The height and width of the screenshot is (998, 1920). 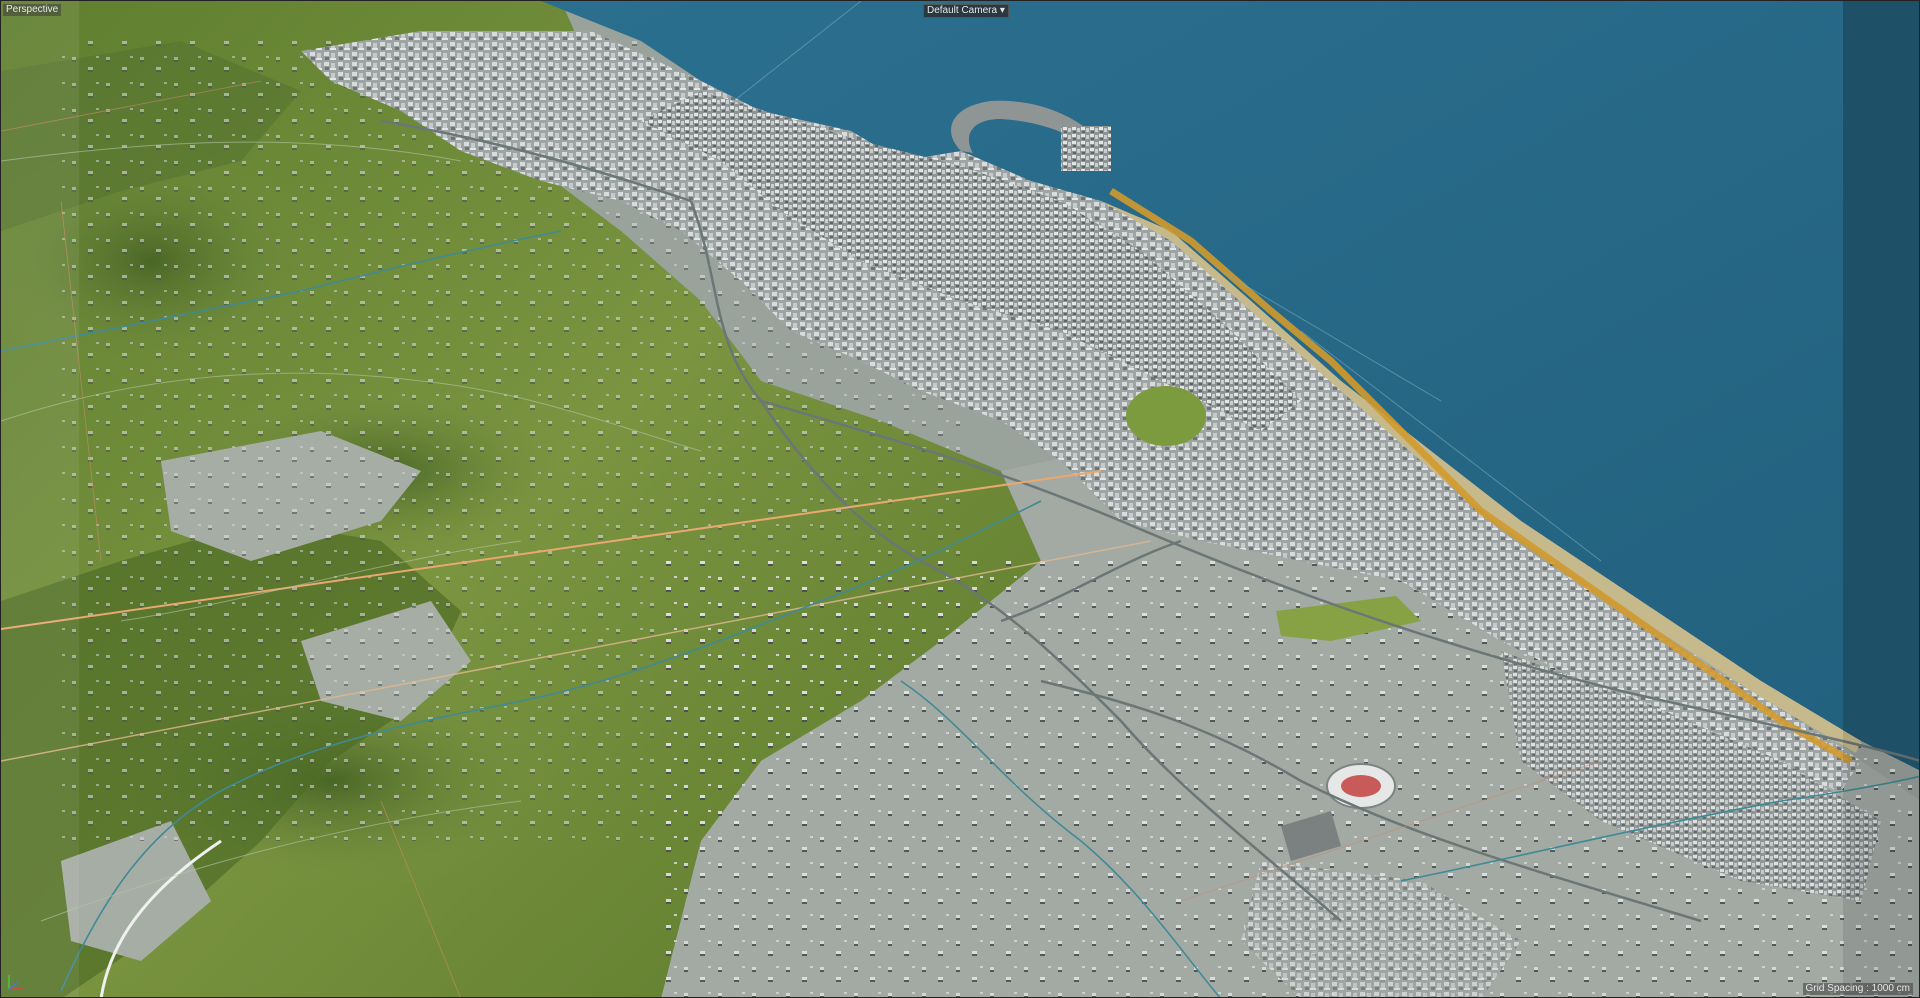 What do you see at coordinates (1166, 416) in the screenshot?
I see `city-park` at bounding box center [1166, 416].